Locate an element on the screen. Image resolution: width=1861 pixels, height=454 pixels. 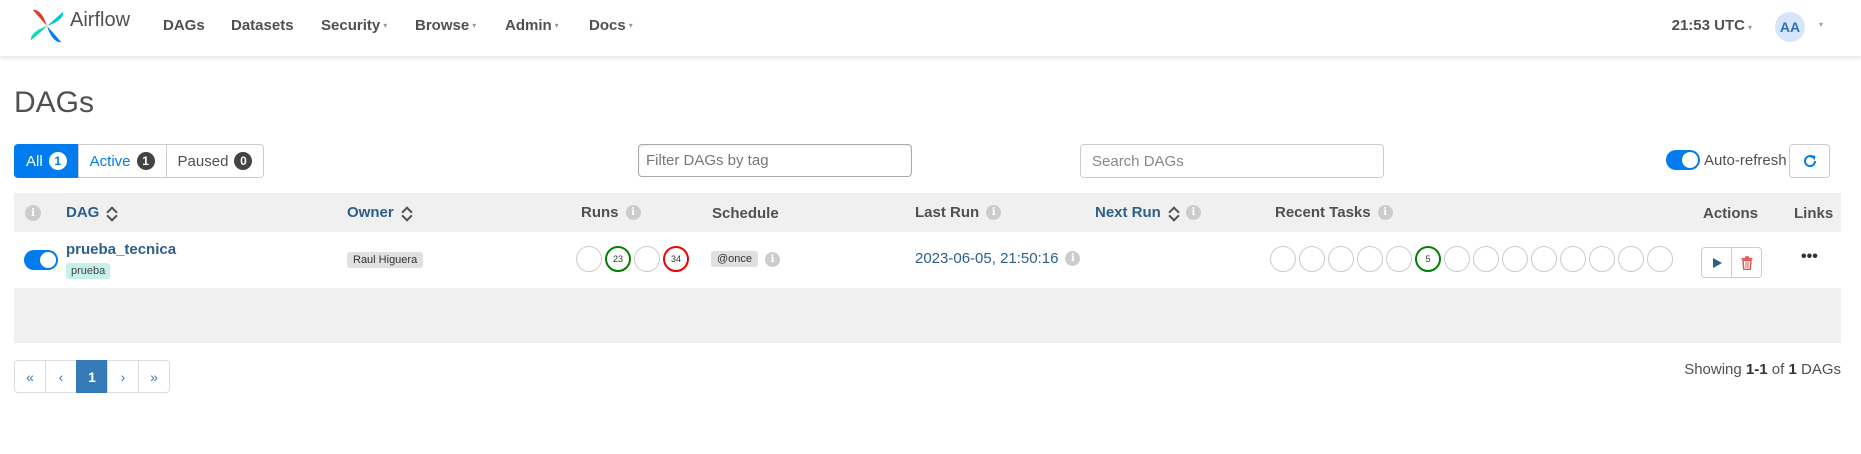
dag-id-link: prueba_tecnica is located at coordinates (121, 249).